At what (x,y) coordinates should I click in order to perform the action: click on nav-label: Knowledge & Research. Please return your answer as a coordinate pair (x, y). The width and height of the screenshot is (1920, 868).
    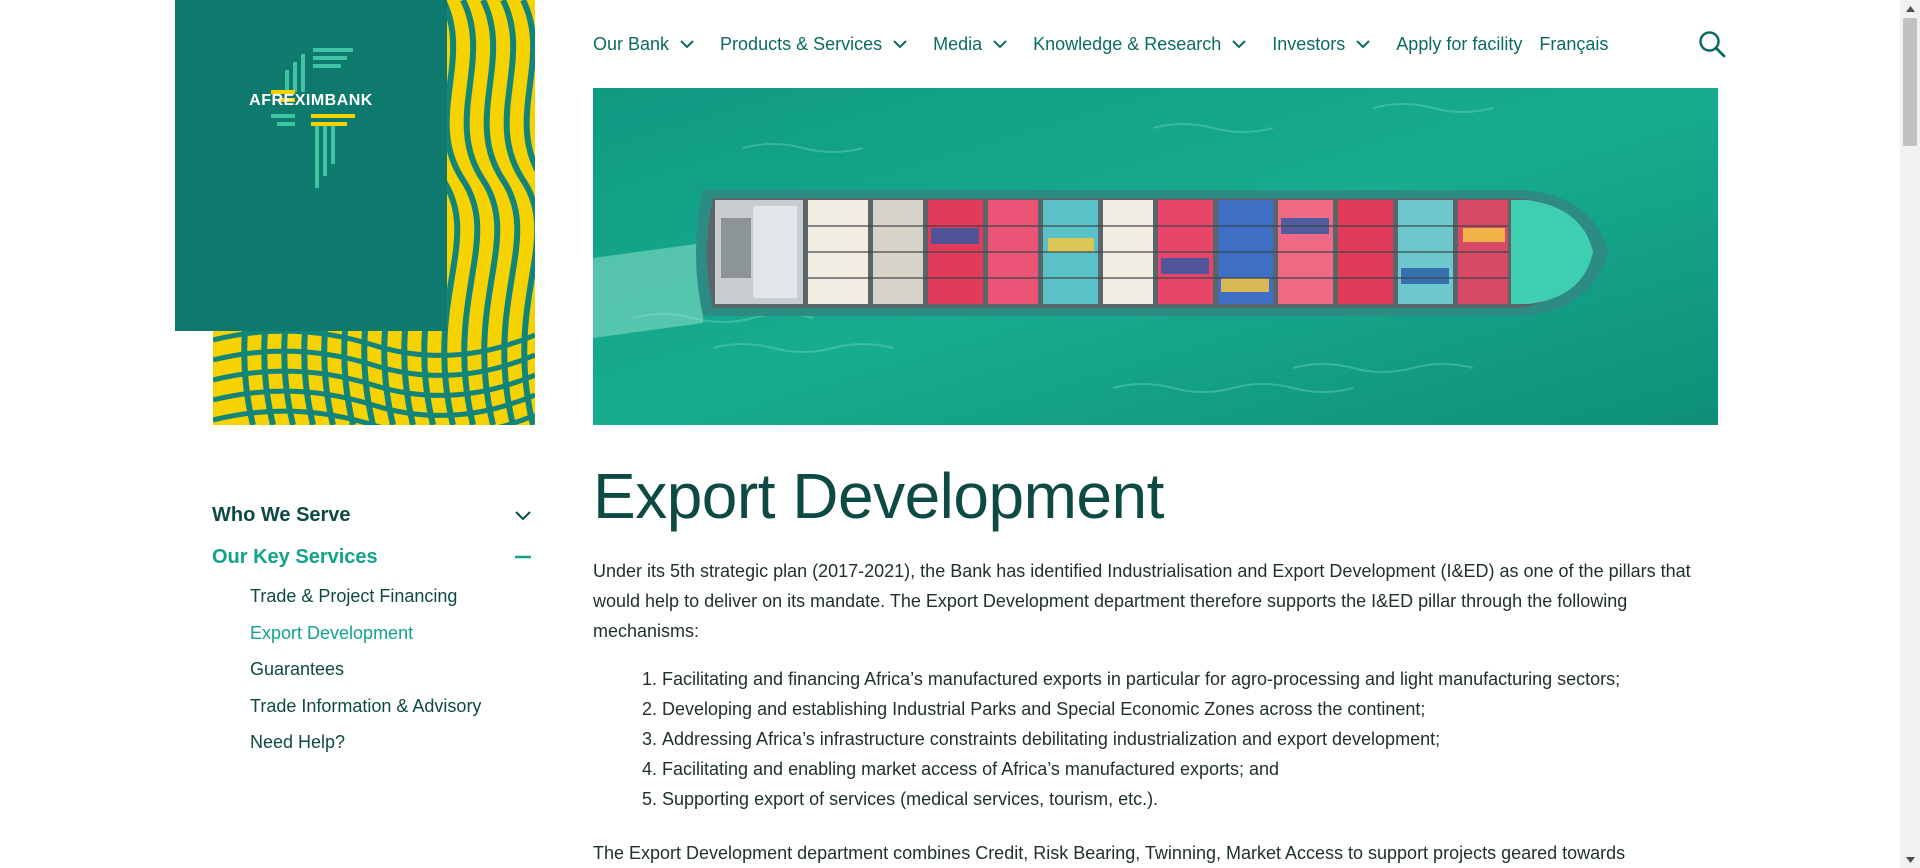
    Looking at the image, I should click on (1127, 43).